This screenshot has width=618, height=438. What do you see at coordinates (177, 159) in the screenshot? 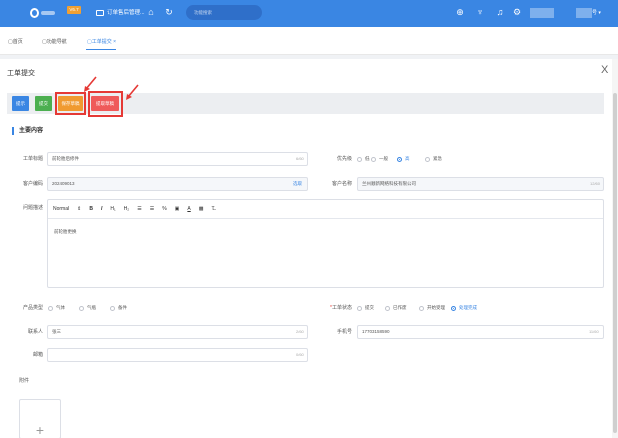
I see `title-input: 前轮胎后修件` at bounding box center [177, 159].